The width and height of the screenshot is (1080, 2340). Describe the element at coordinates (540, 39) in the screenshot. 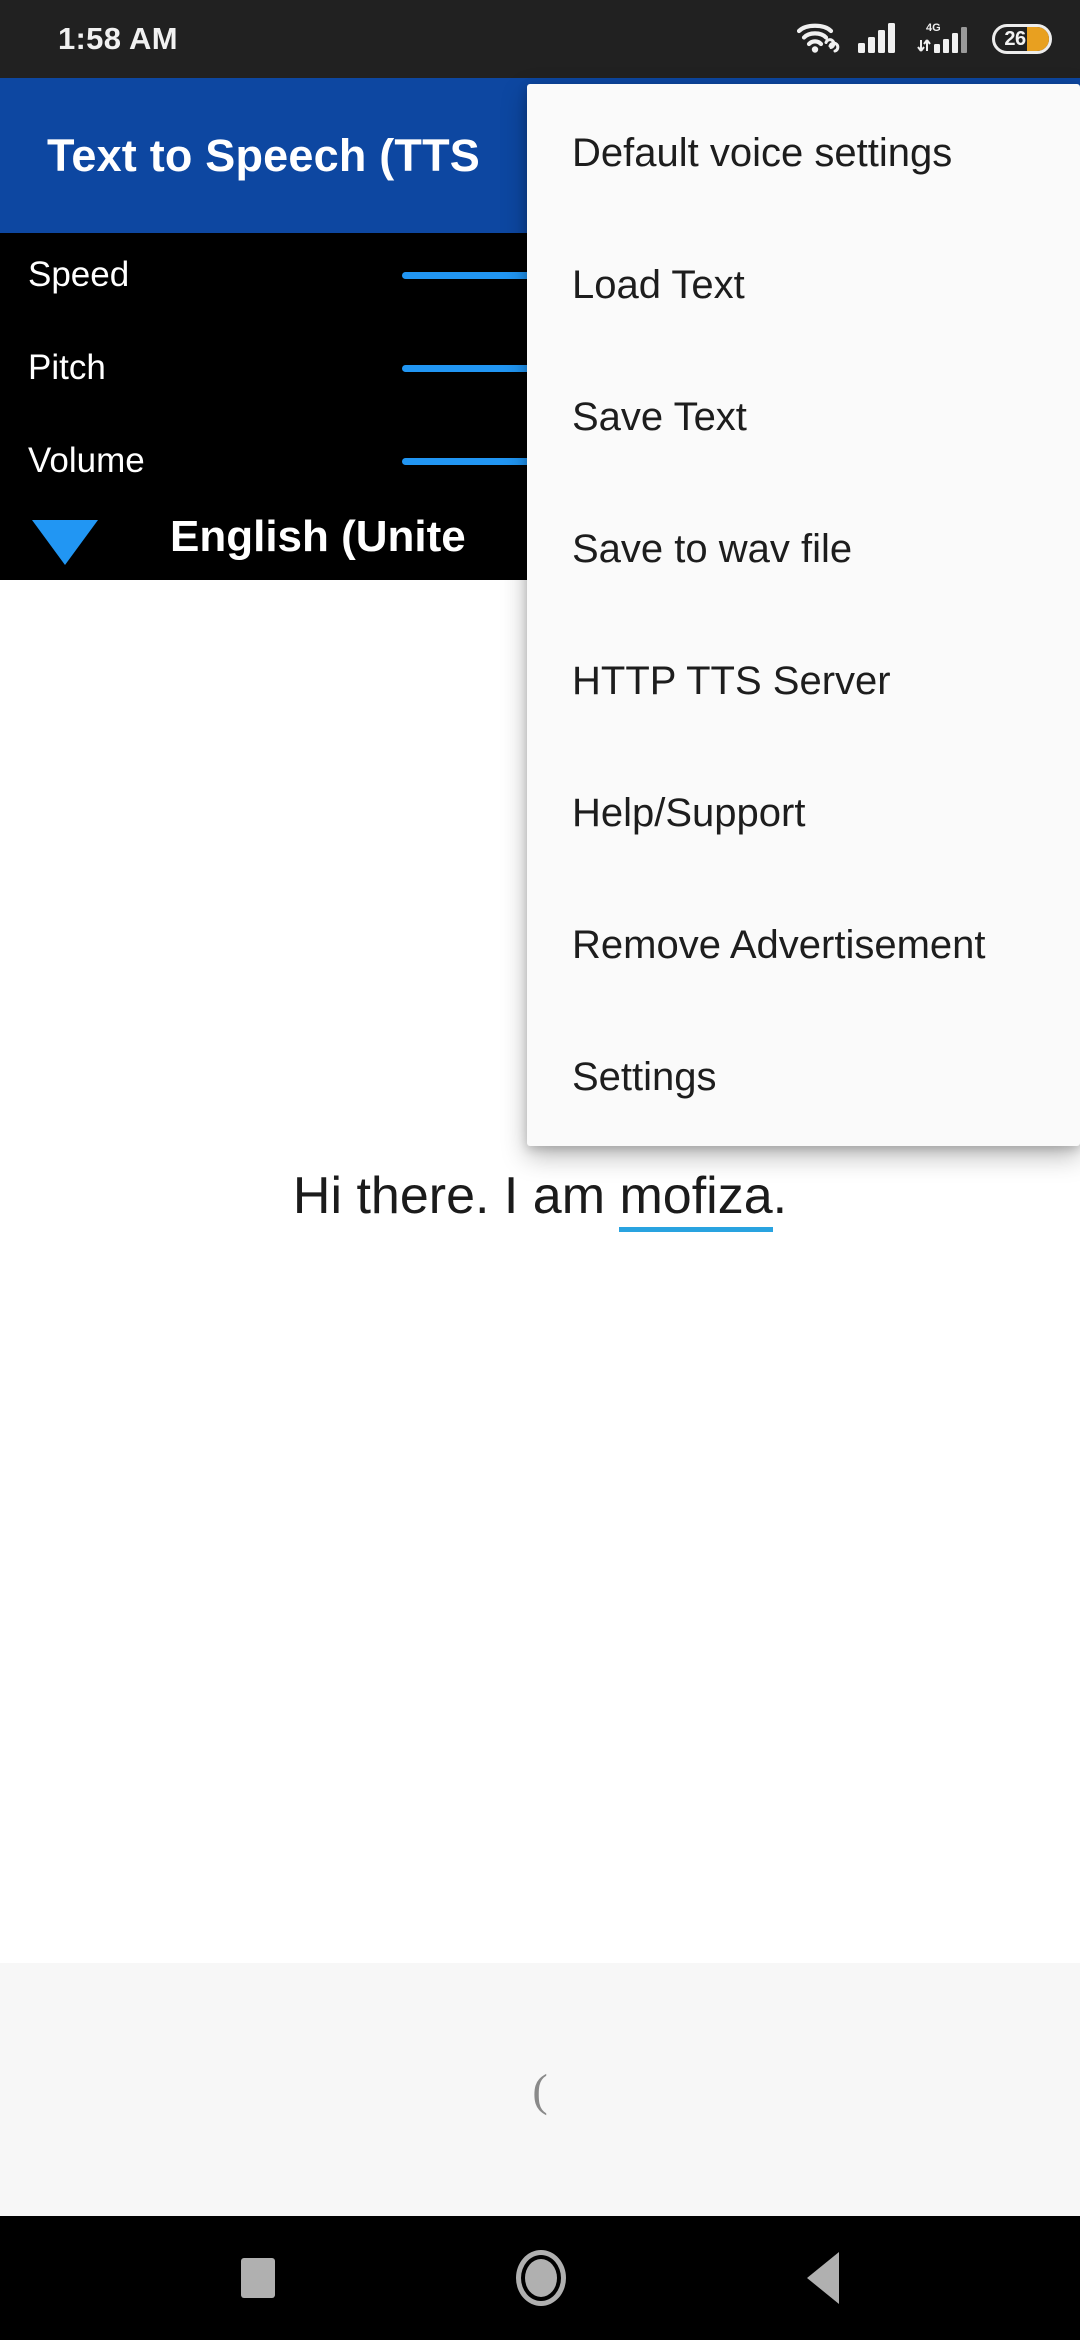

I see `status-bar: 1:58 AM 4G 26` at that location.